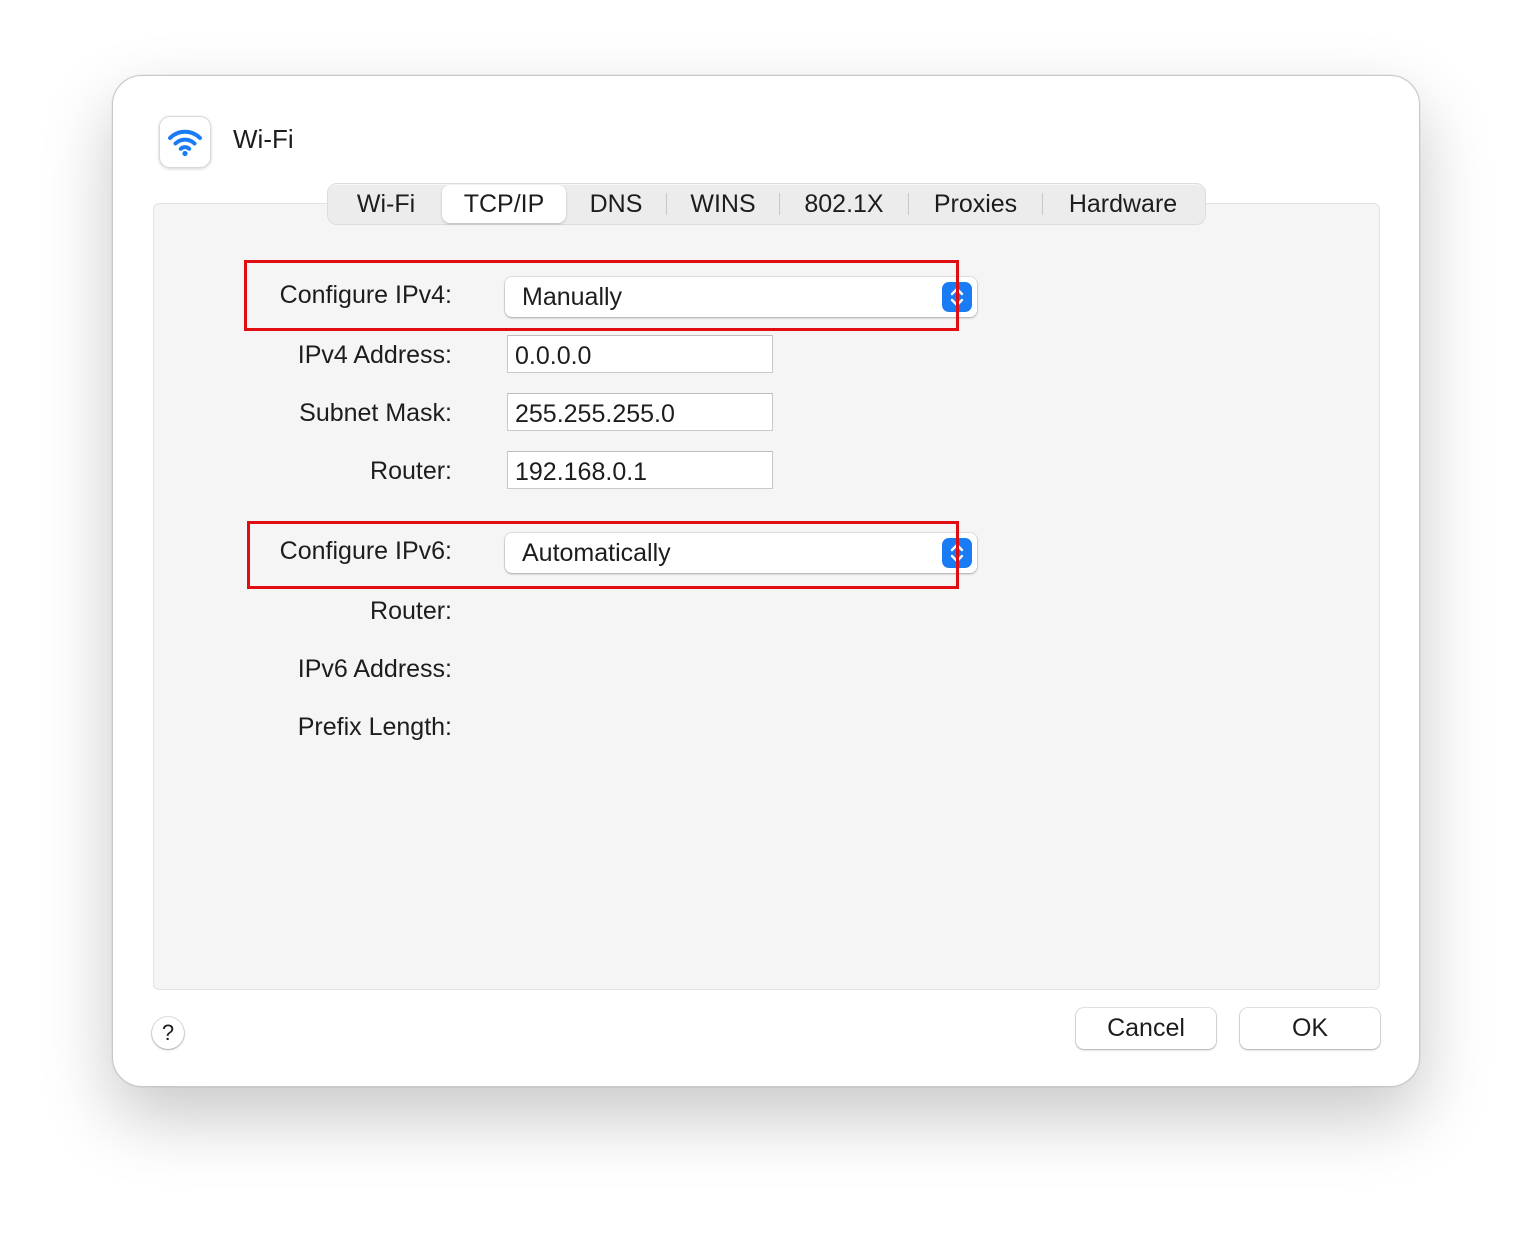  I want to click on ipv6-router-label: Router:, so click(411, 611).